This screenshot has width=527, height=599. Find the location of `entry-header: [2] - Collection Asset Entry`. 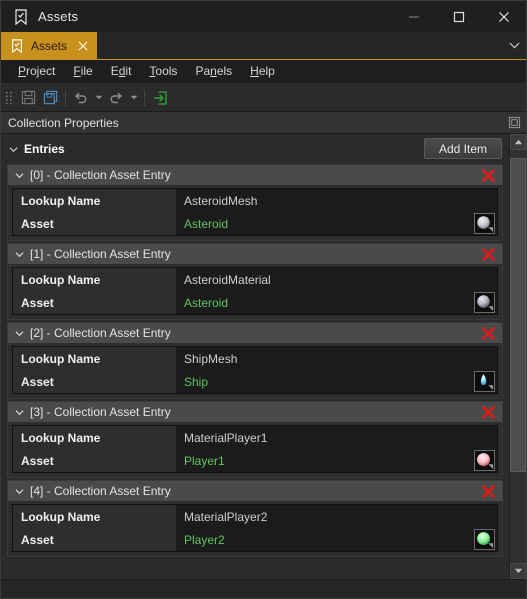

entry-header: [2] - Collection Asset Entry is located at coordinates (255, 333).